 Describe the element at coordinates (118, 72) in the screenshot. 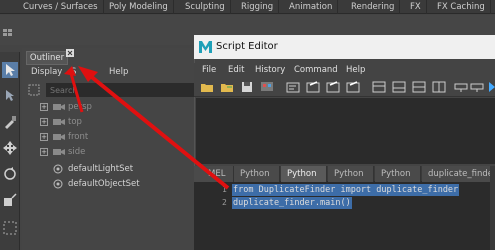

I see `outliner-menu-help: Help` at that location.